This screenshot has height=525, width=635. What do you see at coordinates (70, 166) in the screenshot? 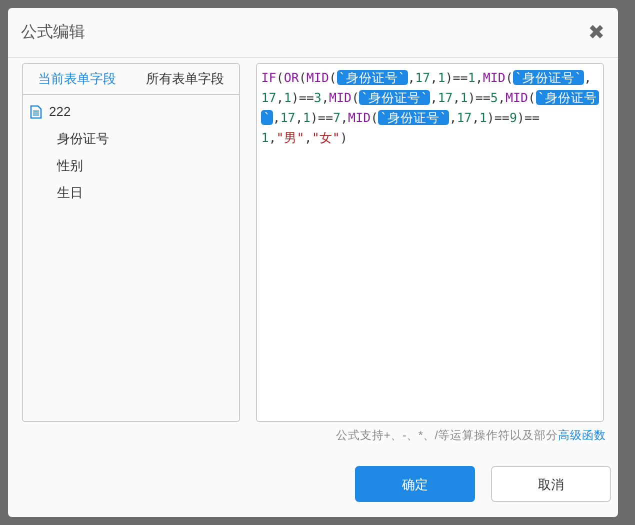
I see `field-item: 性别` at bounding box center [70, 166].